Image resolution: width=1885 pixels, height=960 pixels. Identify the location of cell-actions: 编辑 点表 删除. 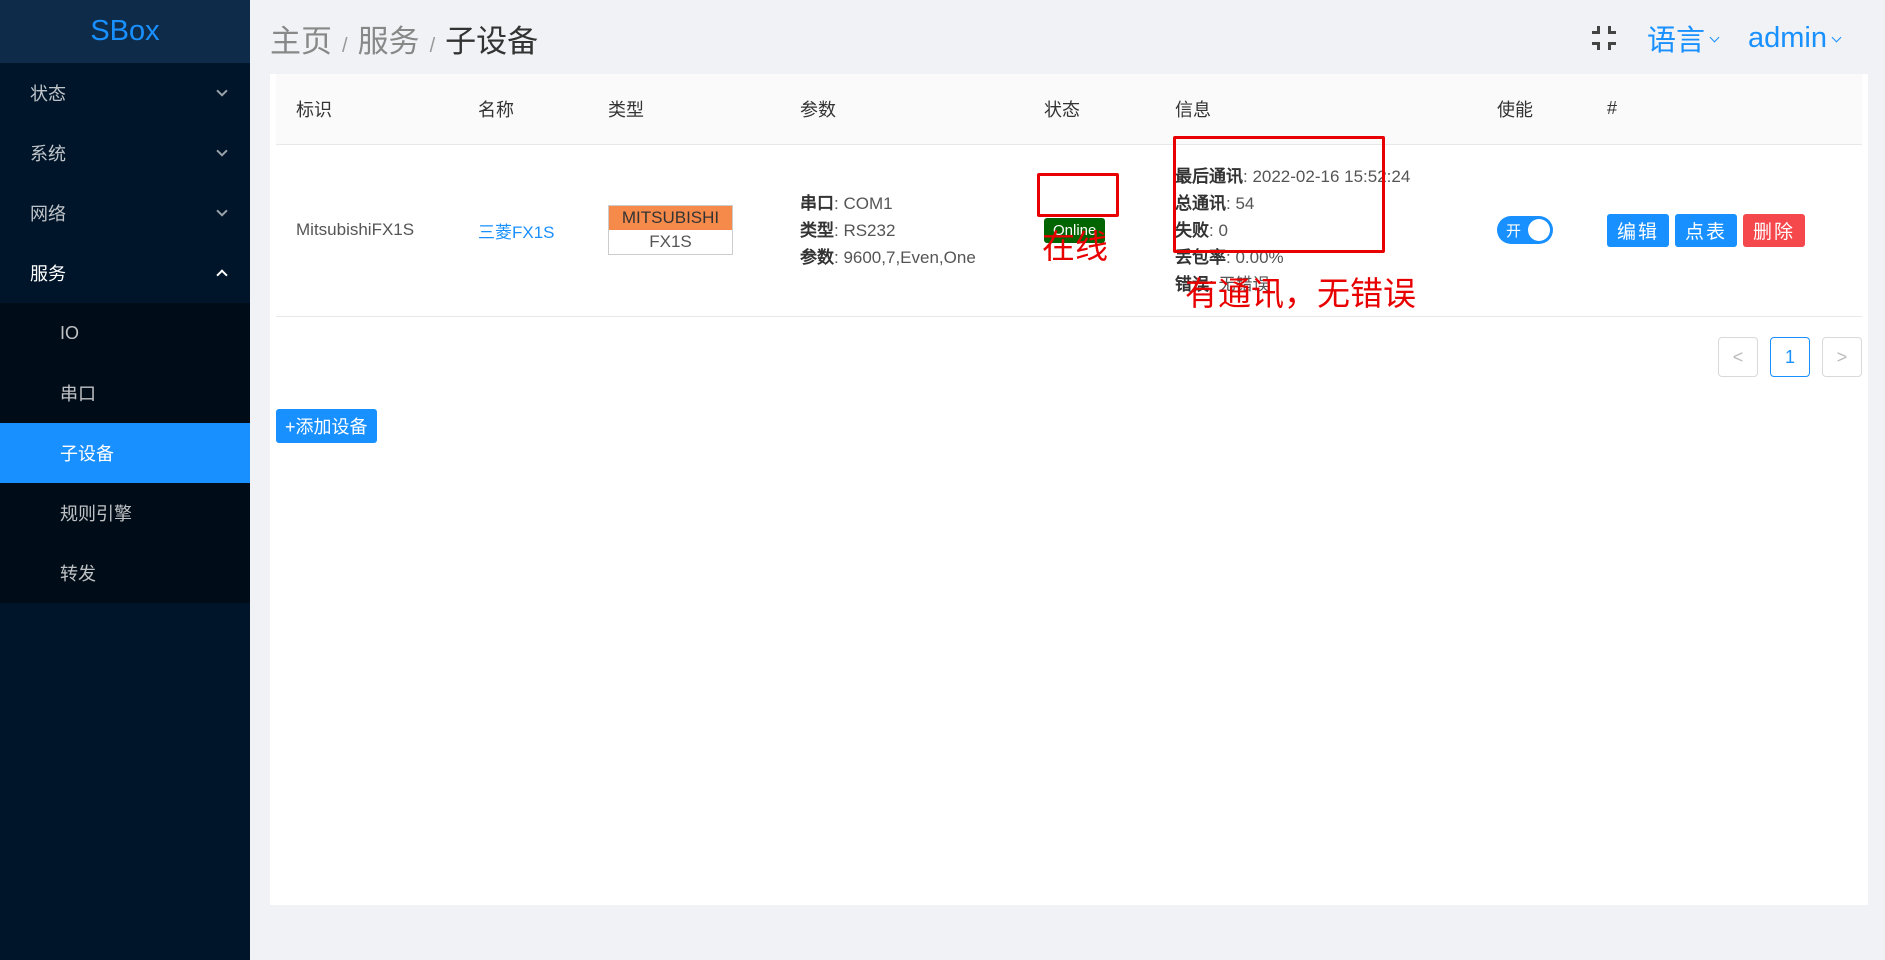
(1724, 230).